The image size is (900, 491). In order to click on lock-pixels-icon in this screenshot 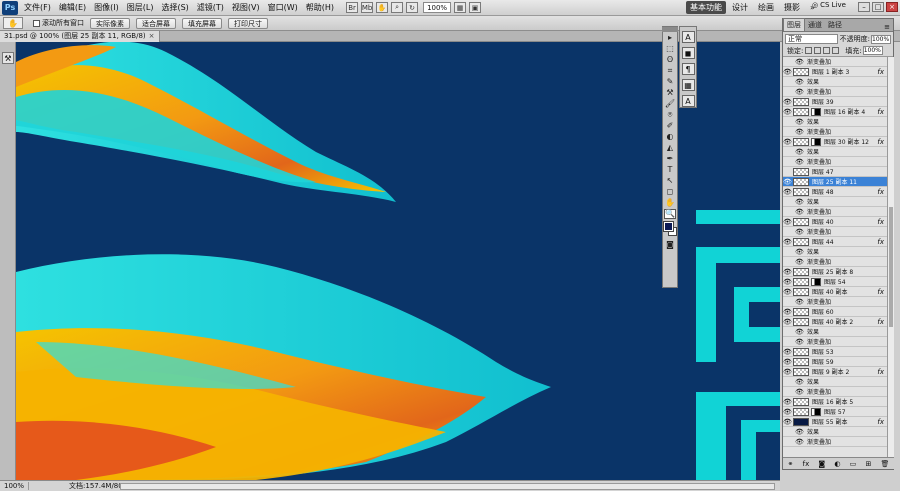, I will do `click(818, 50)`.